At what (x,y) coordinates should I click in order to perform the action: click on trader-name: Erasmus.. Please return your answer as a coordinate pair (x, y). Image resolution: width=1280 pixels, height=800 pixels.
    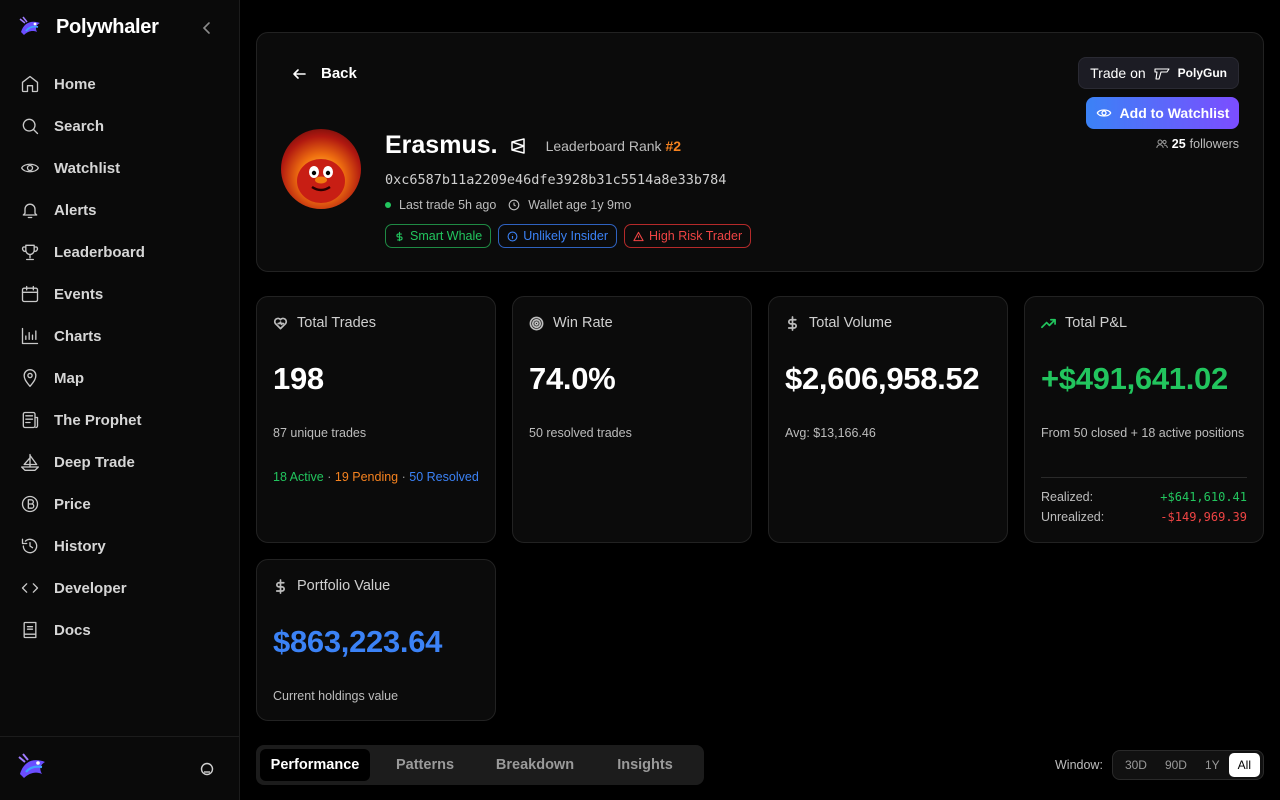
    Looking at the image, I should click on (441, 145).